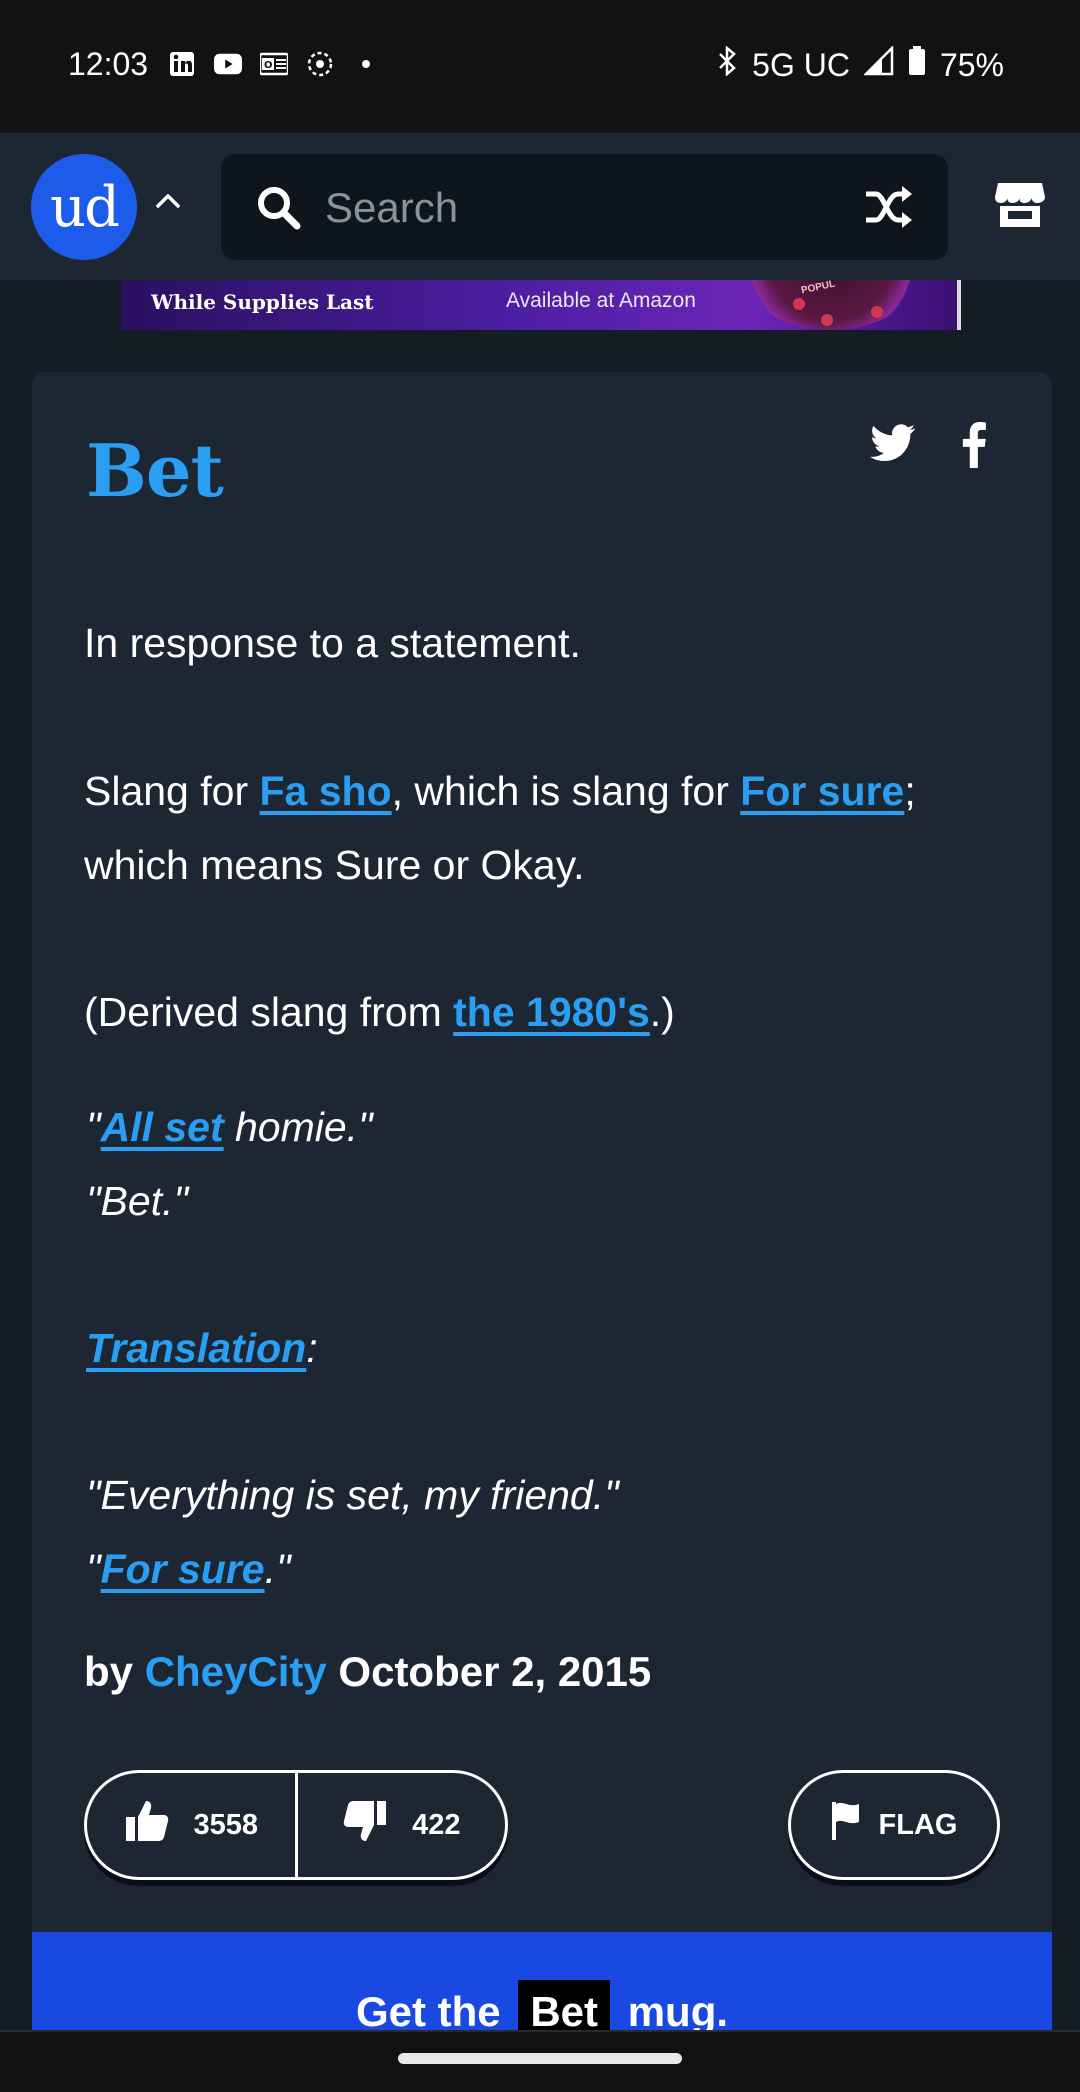 This screenshot has height=2092, width=1080. What do you see at coordinates (191, 1825) in the screenshot?
I see `upvote-button: 3558` at bounding box center [191, 1825].